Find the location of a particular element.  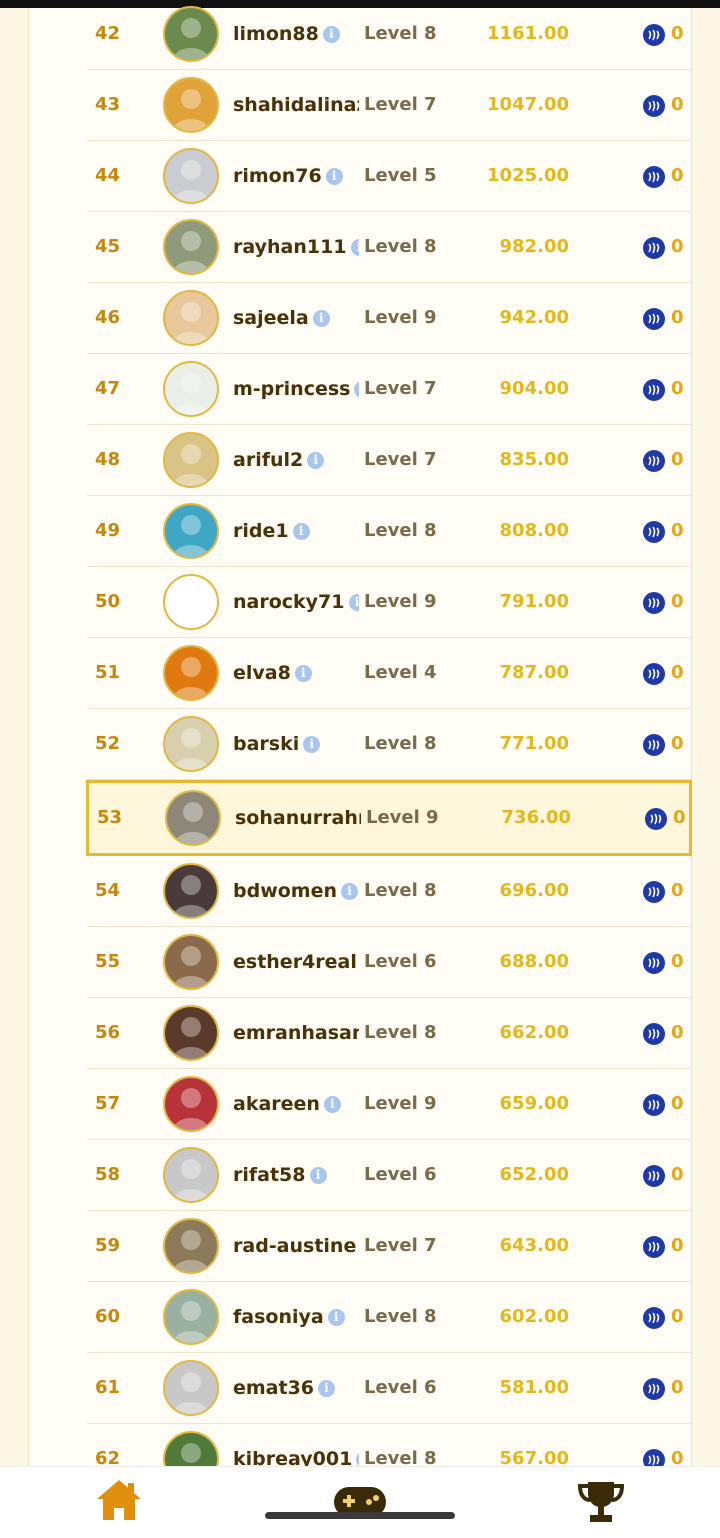

leaderboard-row: 52 barski i Level 8 771.00 0 is located at coordinates (389, 744).